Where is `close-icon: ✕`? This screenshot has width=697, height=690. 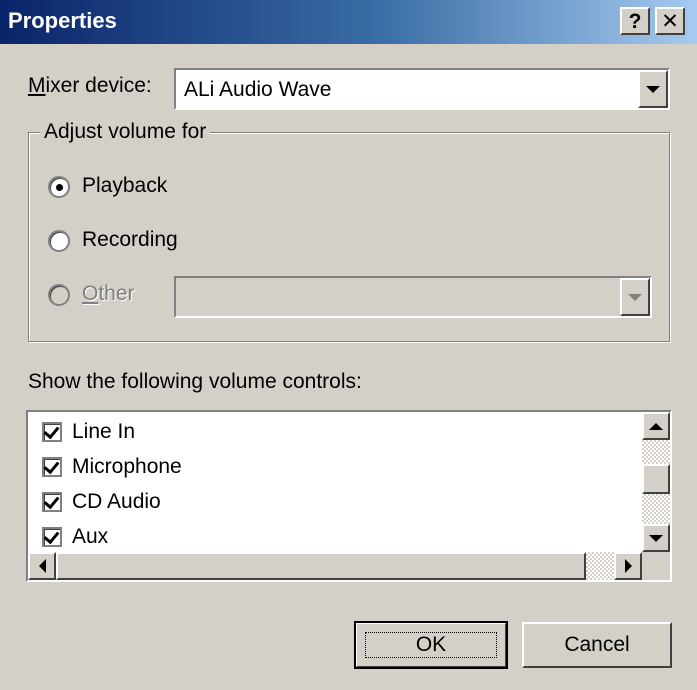
close-icon: ✕ is located at coordinates (670, 21).